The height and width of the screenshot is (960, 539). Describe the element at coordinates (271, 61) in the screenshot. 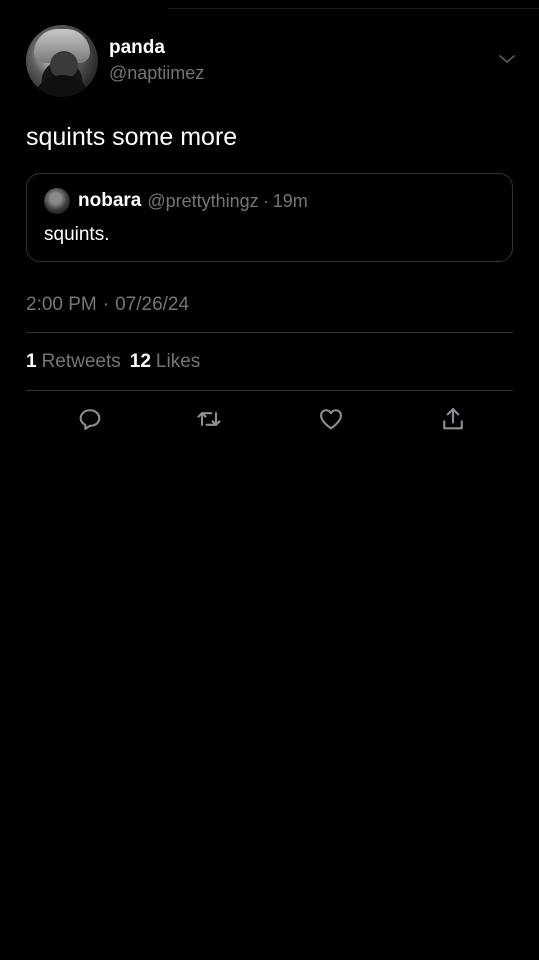

I see `tweet-header: panda @naptiimez` at that location.